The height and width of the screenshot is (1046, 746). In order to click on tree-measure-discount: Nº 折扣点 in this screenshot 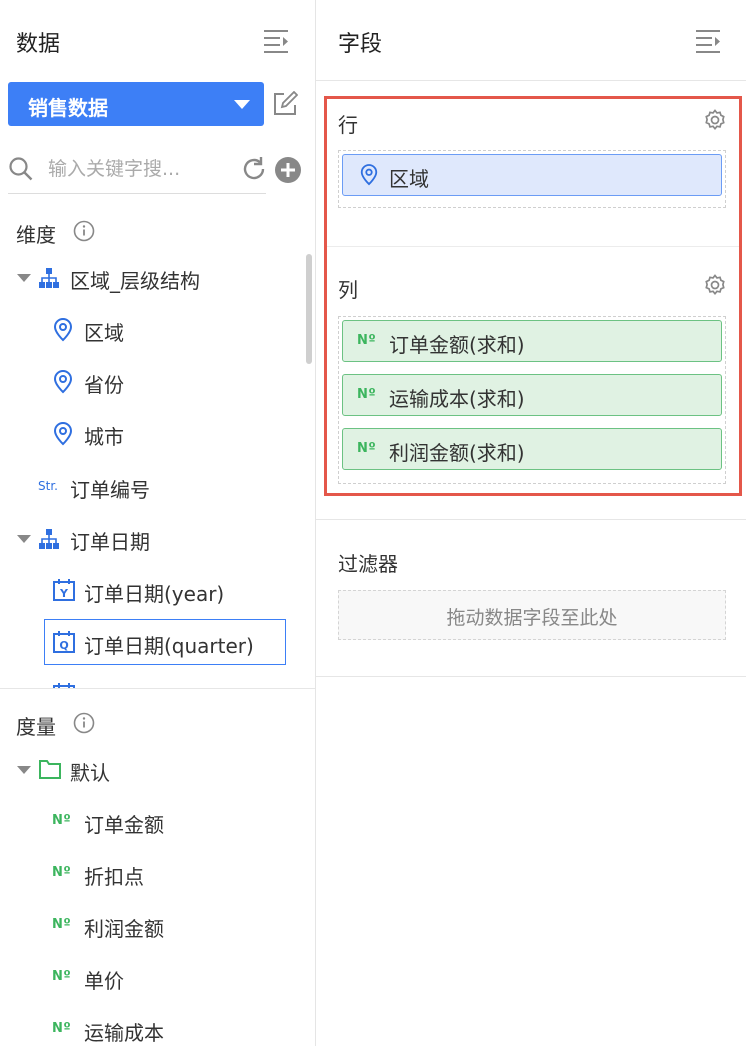, I will do `click(177, 874)`.